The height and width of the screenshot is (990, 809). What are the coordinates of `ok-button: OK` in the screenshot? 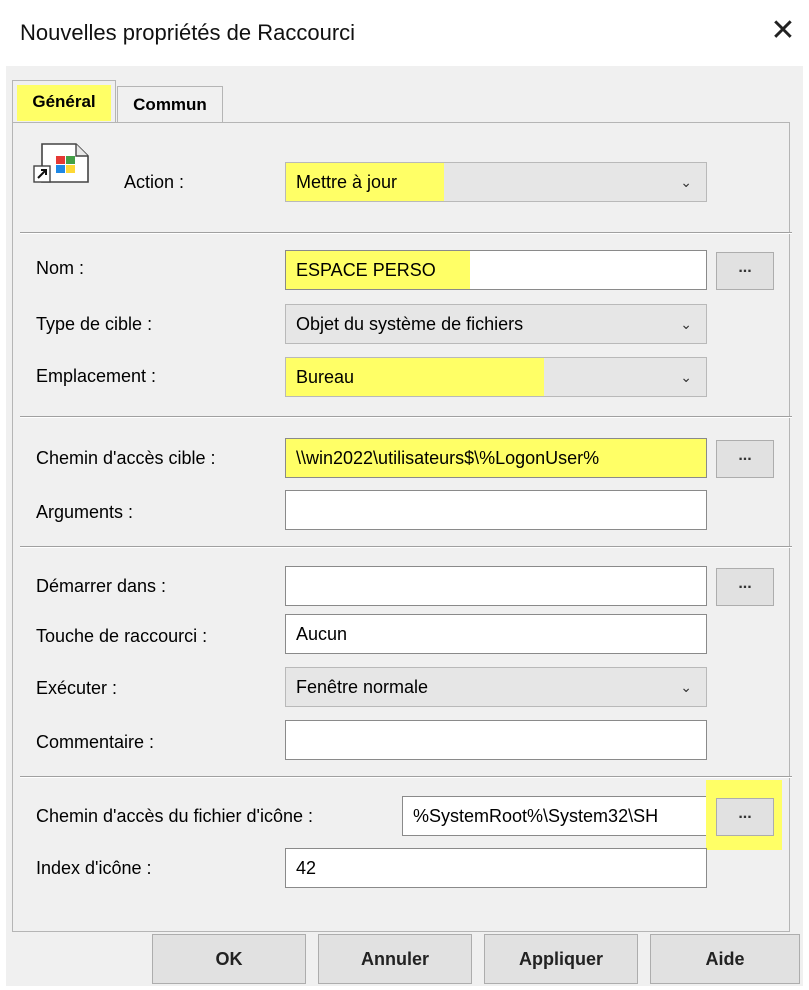 It's located at (229, 959).